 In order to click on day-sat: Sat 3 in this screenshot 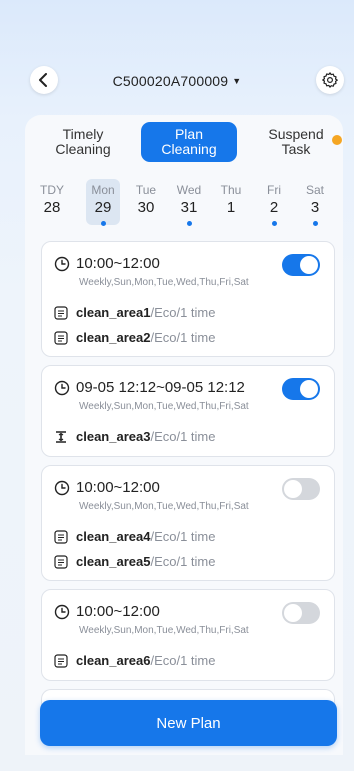, I will do `click(315, 202)`.